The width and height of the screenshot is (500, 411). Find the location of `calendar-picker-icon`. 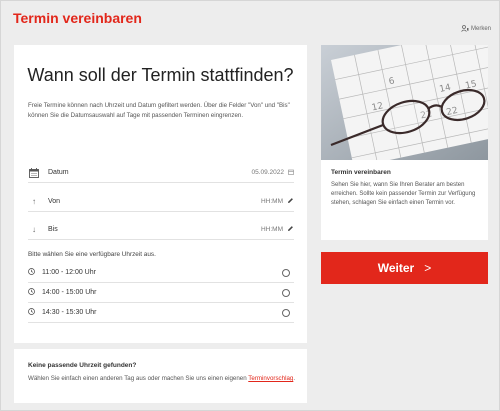

calendar-picker-icon is located at coordinates (291, 173).